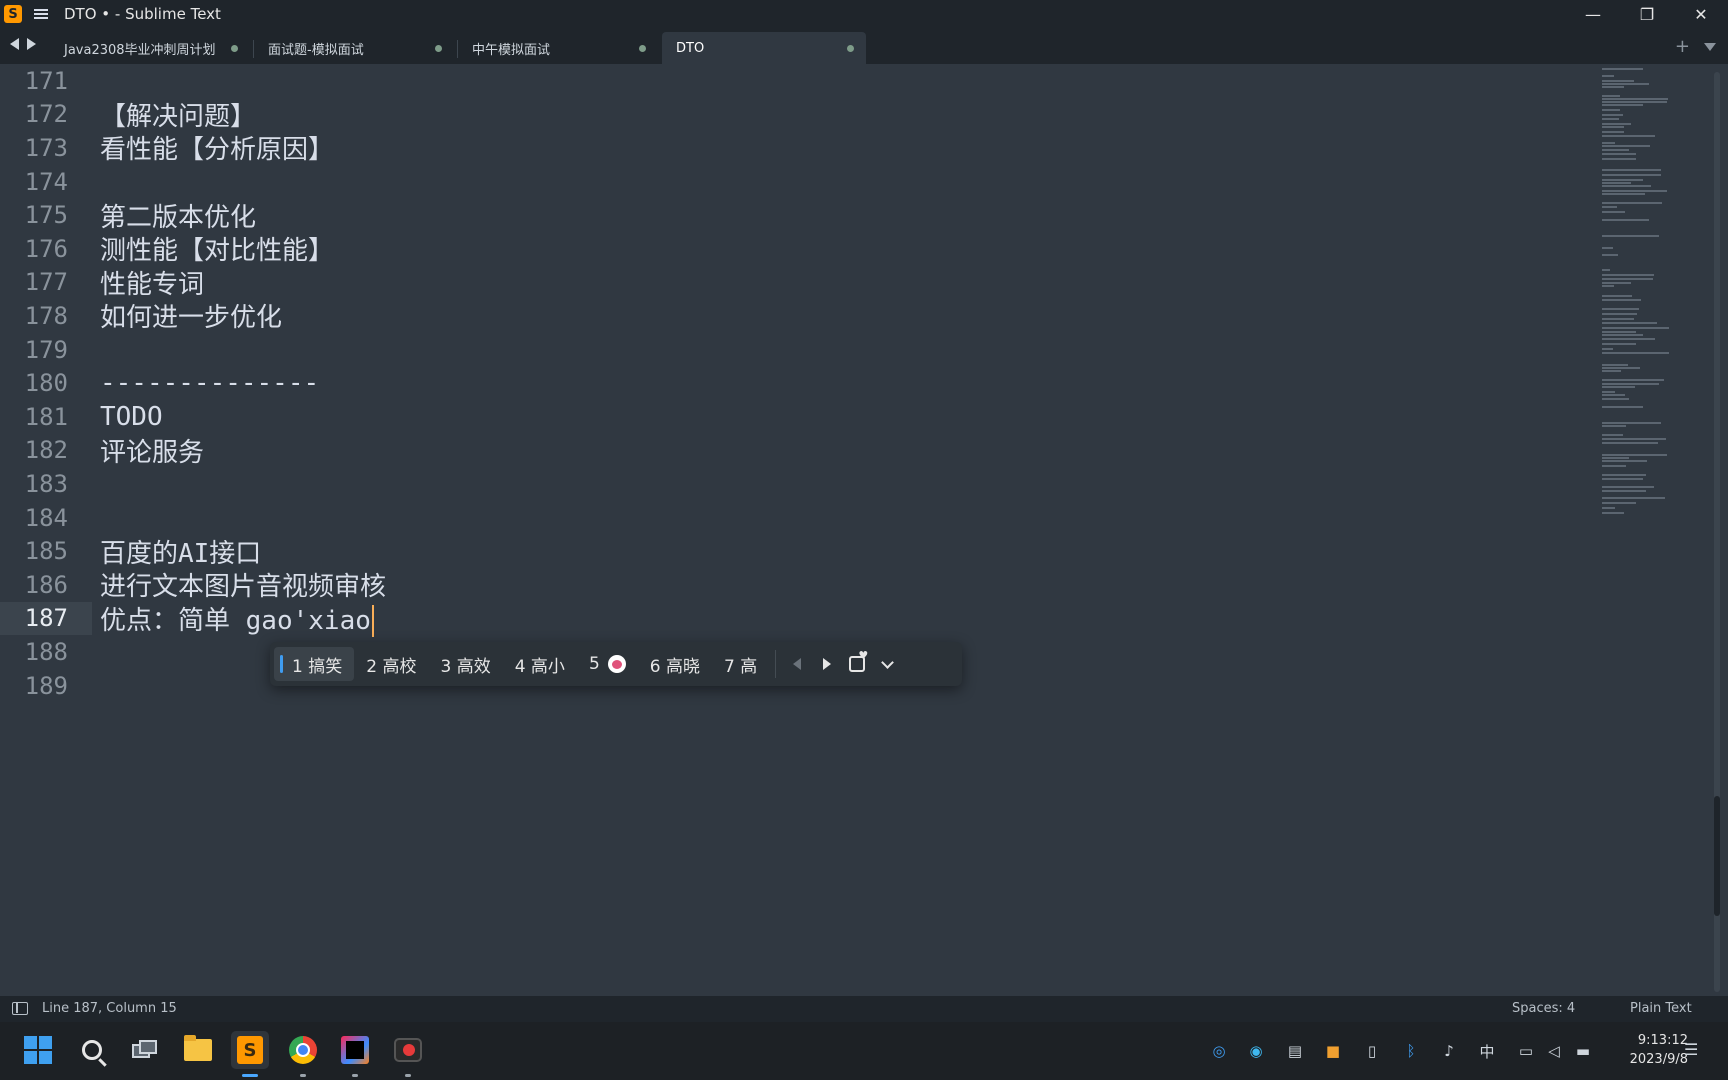 This screenshot has width=1728, height=1080. I want to click on ime-next-page-button, so click(827, 664).